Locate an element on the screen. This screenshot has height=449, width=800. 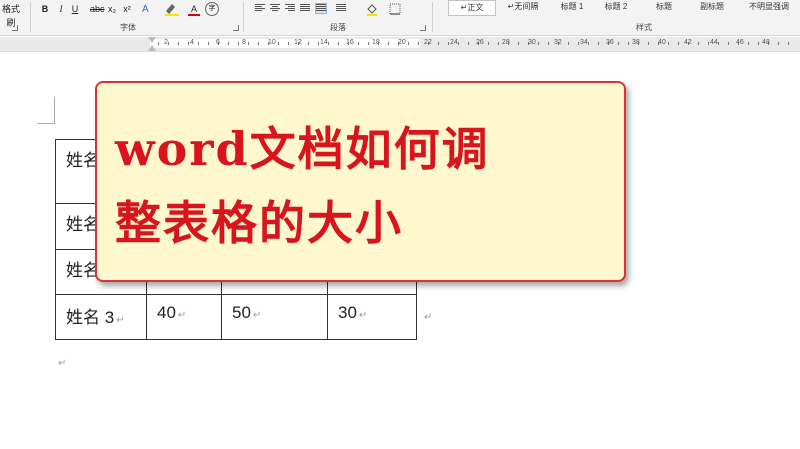
enclose-character-button: 字 is located at coordinates (212, 9).